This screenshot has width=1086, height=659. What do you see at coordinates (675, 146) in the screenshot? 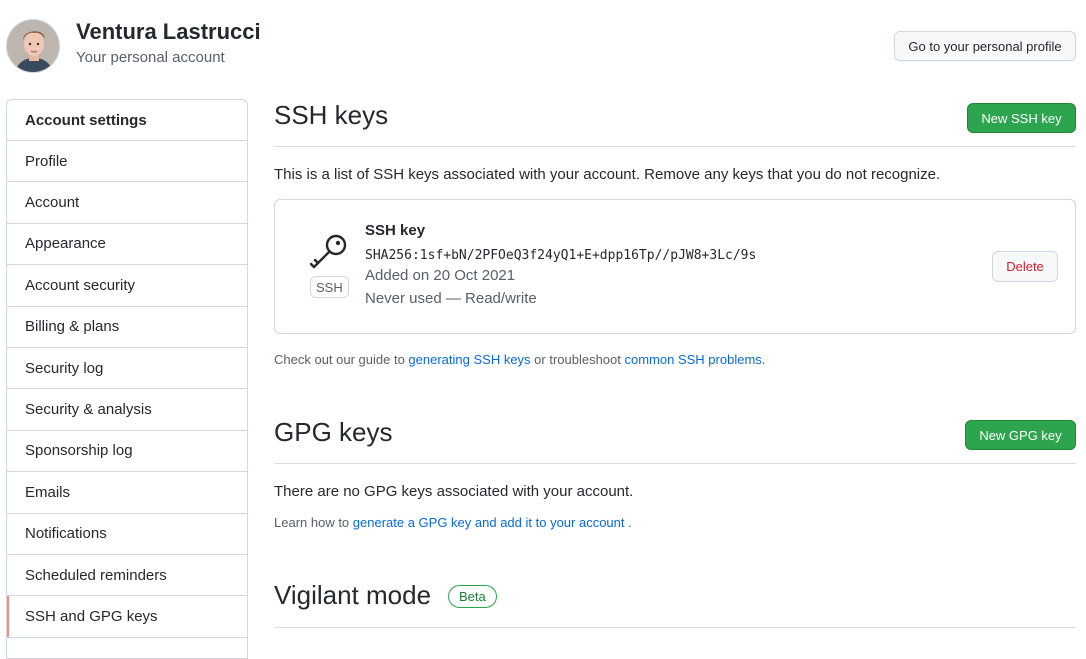
I see `ssh-divider` at bounding box center [675, 146].